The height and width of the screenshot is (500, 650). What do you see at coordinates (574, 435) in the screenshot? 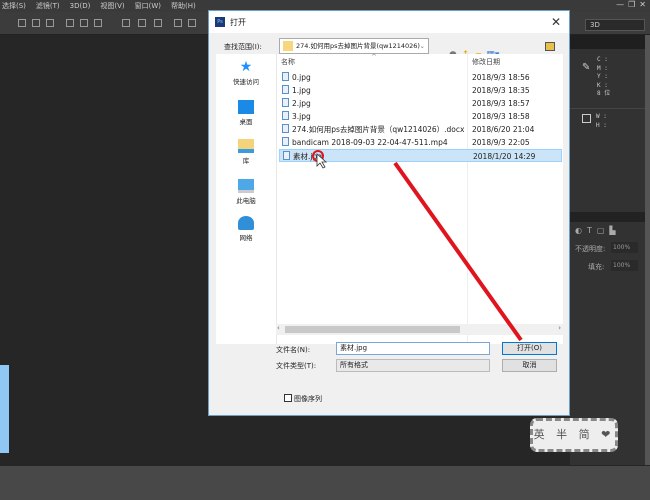
I see `ime-status-bar: 英 半 简 ❤` at bounding box center [574, 435].